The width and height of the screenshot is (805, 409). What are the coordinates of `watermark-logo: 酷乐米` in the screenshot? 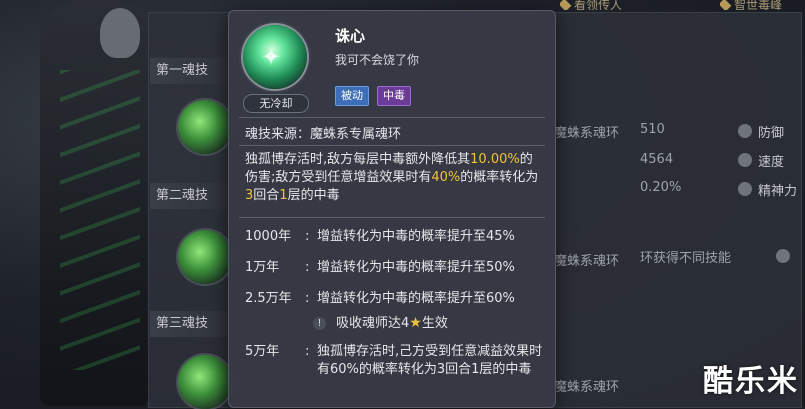 It's located at (751, 381).